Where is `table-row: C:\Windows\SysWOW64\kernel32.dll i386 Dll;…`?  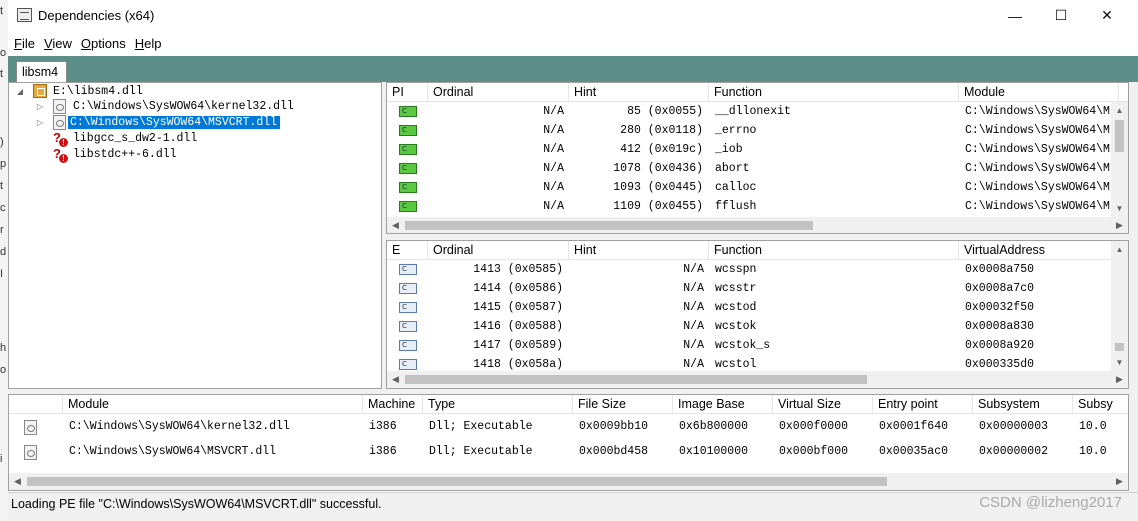
table-row: C:\Windows\SysWOW64\kernel32.dll i386 Dll;… is located at coordinates (568, 427).